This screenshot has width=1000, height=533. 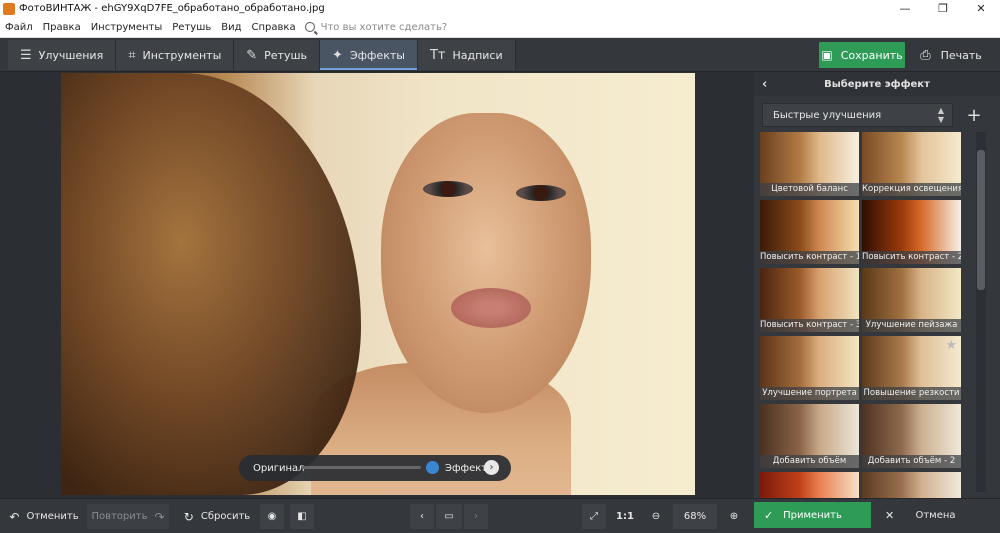 I want to click on menu-view: Вид, so click(x=231, y=27).